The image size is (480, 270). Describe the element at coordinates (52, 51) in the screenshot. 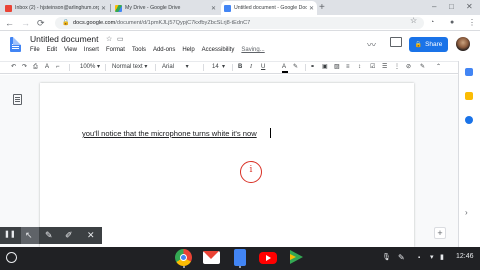

I see `menu-edit: Edit` at that location.